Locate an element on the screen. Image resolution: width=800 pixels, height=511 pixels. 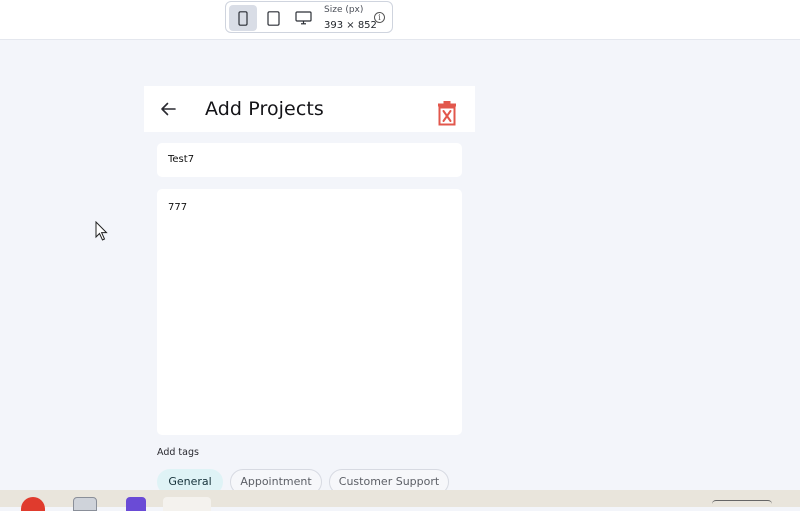
tags-label: Add tags is located at coordinates (178, 452).